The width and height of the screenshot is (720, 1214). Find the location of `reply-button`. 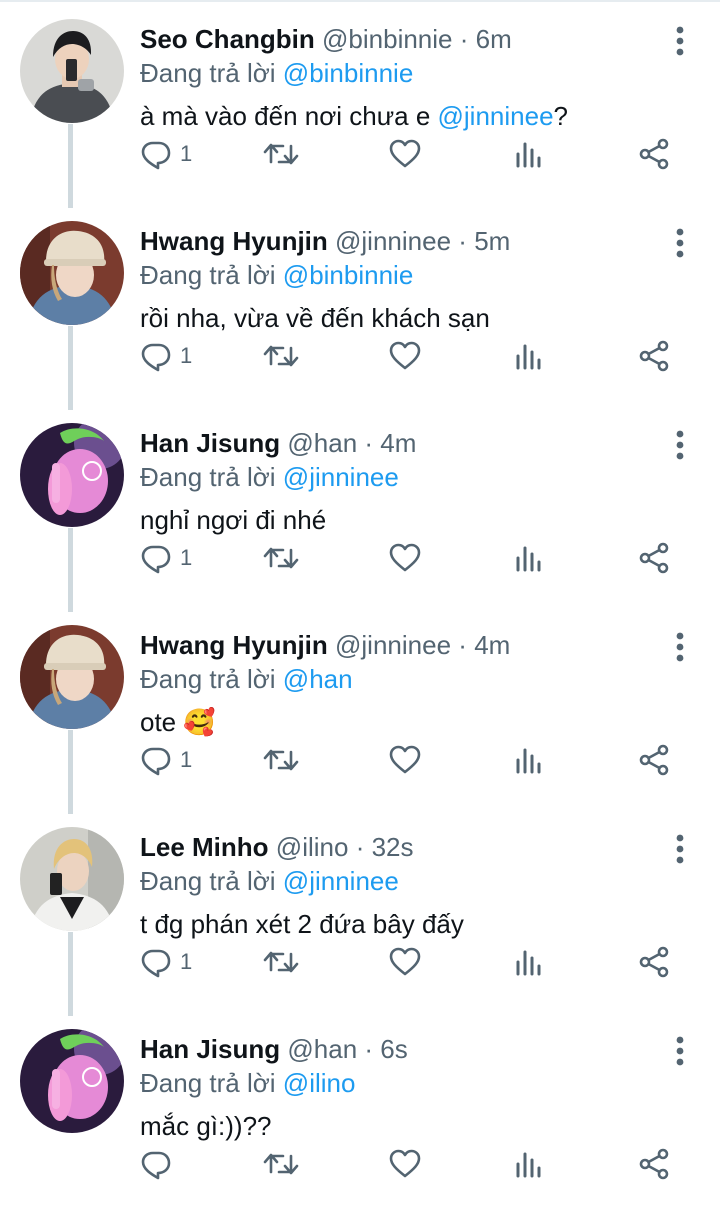

reply-button is located at coordinates (160, 1164).